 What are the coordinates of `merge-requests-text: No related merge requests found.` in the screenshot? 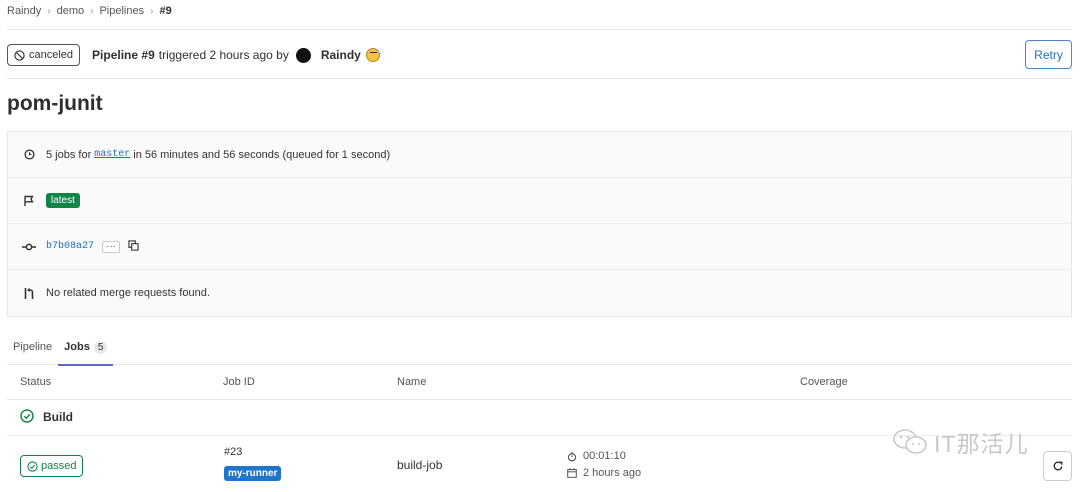 It's located at (128, 293).